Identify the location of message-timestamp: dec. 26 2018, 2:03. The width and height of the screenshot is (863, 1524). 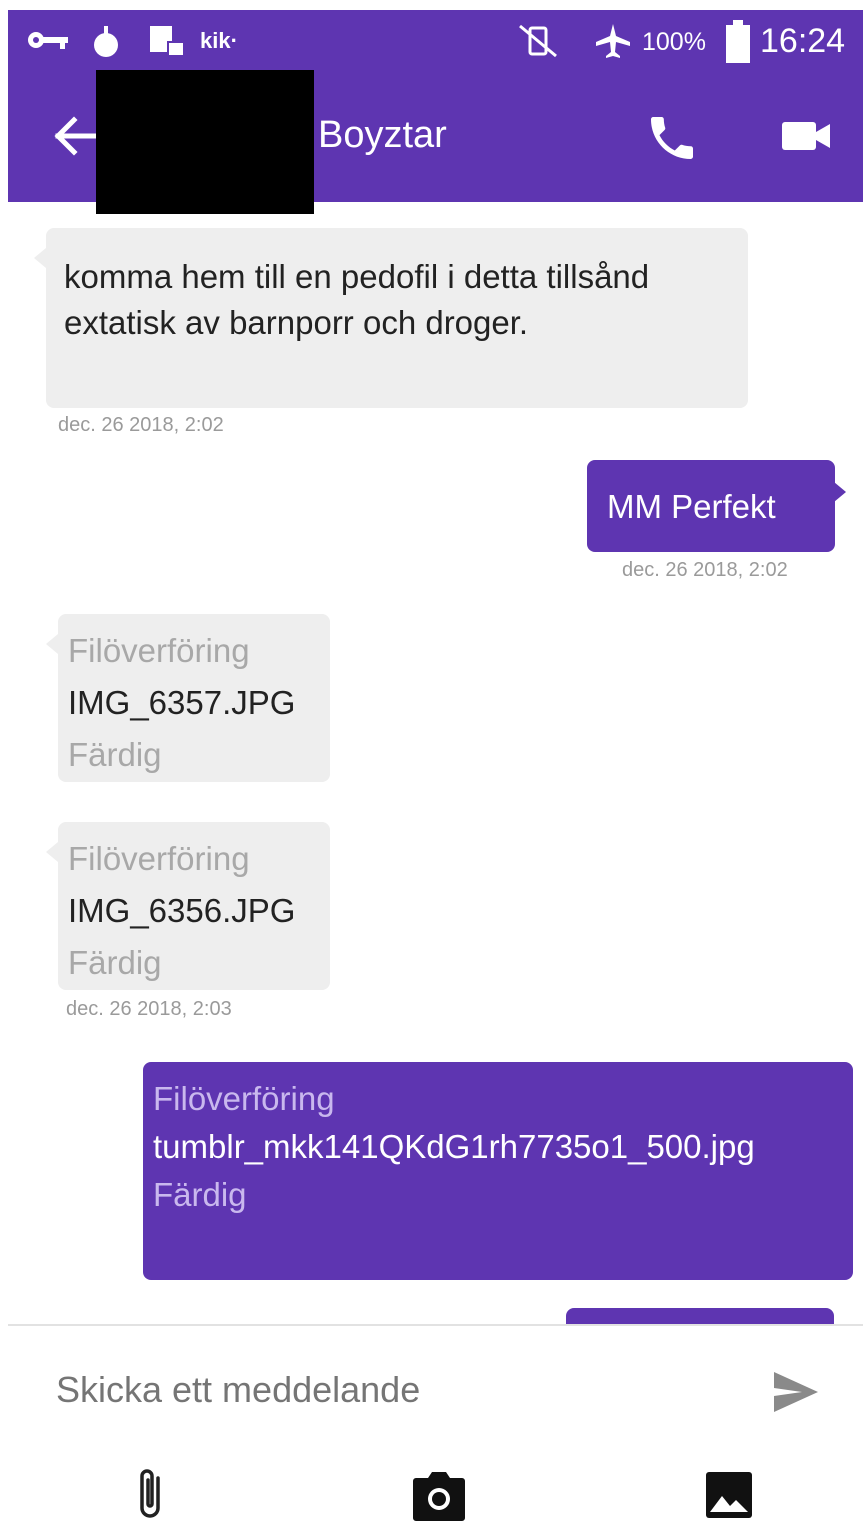
(149, 1009).